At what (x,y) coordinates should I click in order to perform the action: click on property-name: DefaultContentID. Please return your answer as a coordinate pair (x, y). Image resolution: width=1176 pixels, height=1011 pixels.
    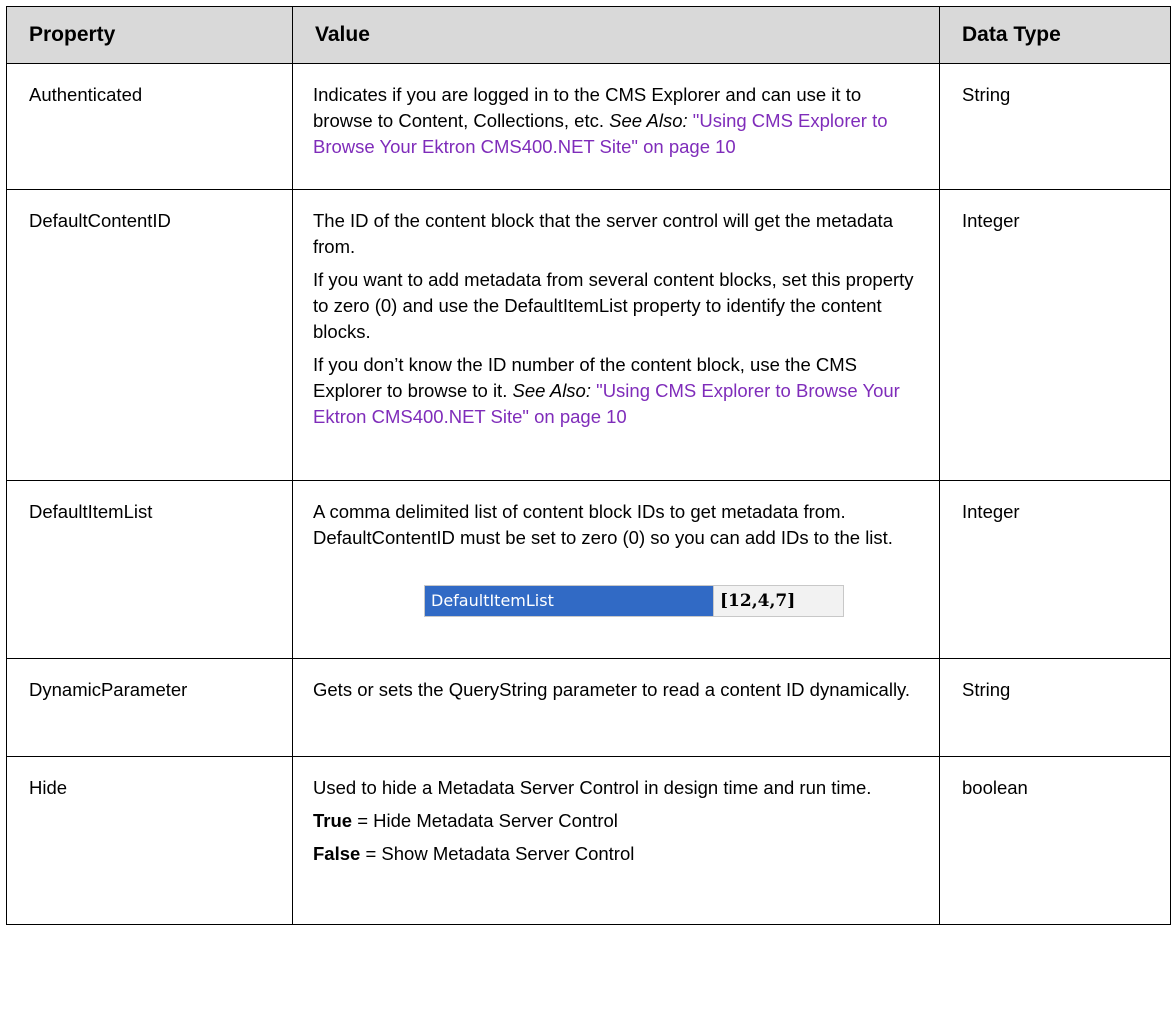
    Looking at the image, I should click on (149, 335).